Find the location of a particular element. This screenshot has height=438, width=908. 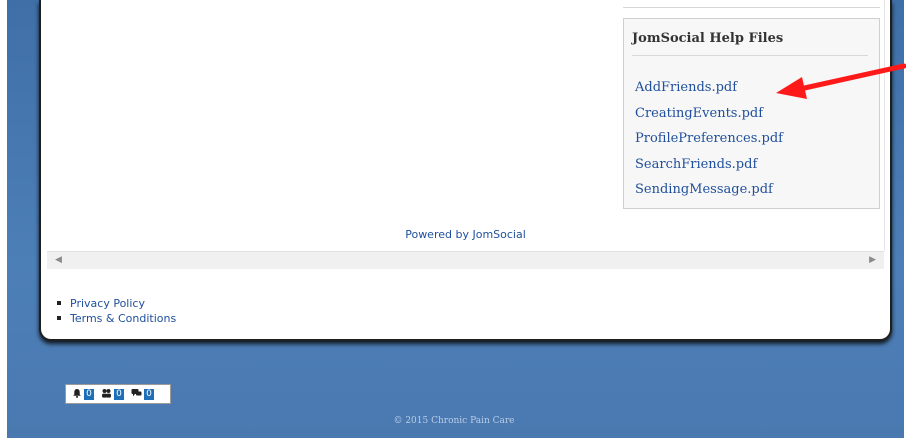

copyright-text: © 2015 Chronic Pain Care is located at coordinates (454, 421).